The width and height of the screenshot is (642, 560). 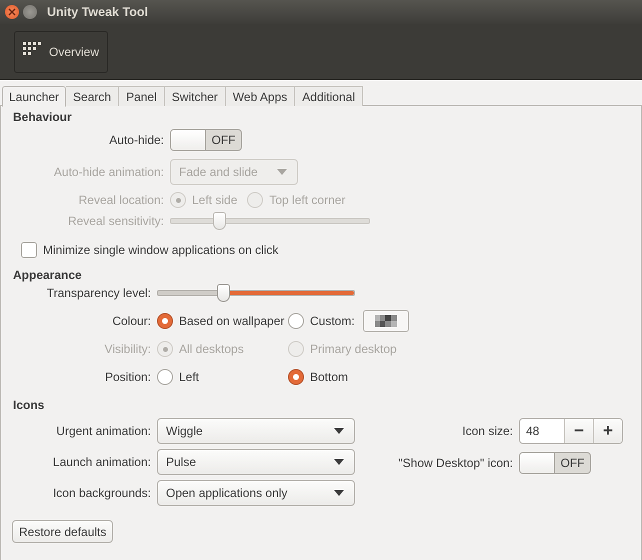 What do you see at coordinates (108, 172) in the screenshot?
I see `field-label: Auto-hide animation:` at bounding box center [108, 172].